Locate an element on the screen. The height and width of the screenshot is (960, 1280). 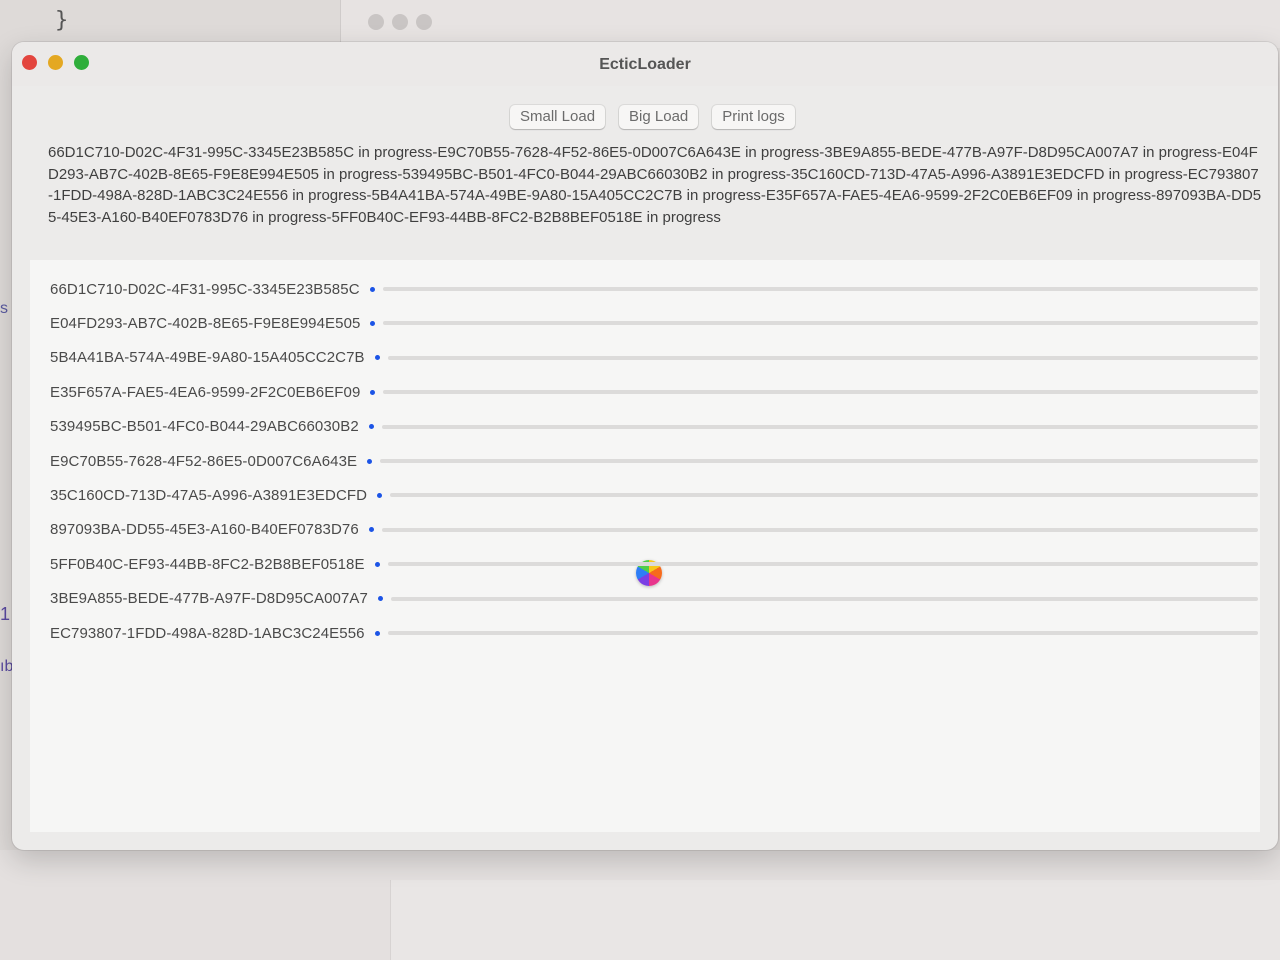
item-id-label: EC793807-1FDD-498A-828D-1ABC3C24E556 is located at coordinates (207, 633).